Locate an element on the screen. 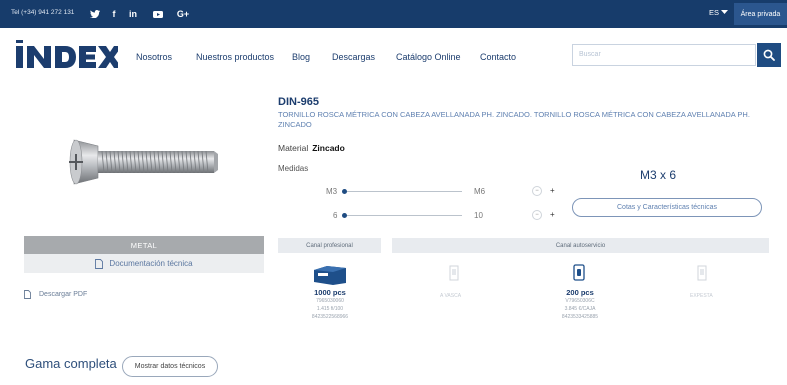 The width and height of the screenshot is (787, 385). language-selector: ES is located at coordinates (719, 12).